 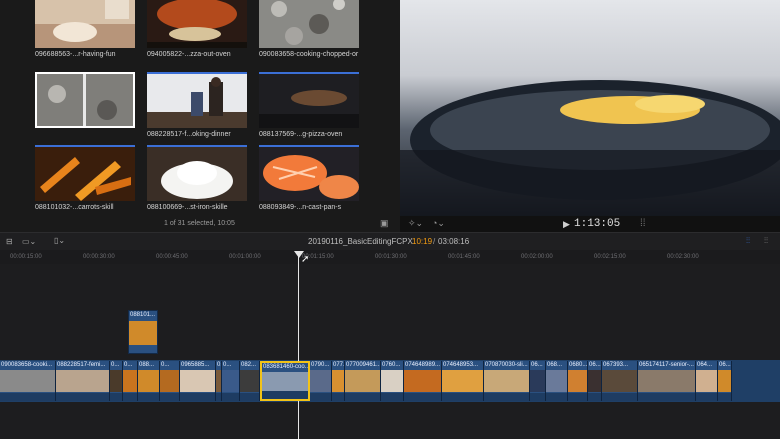 What do you see at coordinates (187, 207) in the screenshot?
I see `clip-name: 088100669-...st-iron-skille` at bounding box center [187, 207].